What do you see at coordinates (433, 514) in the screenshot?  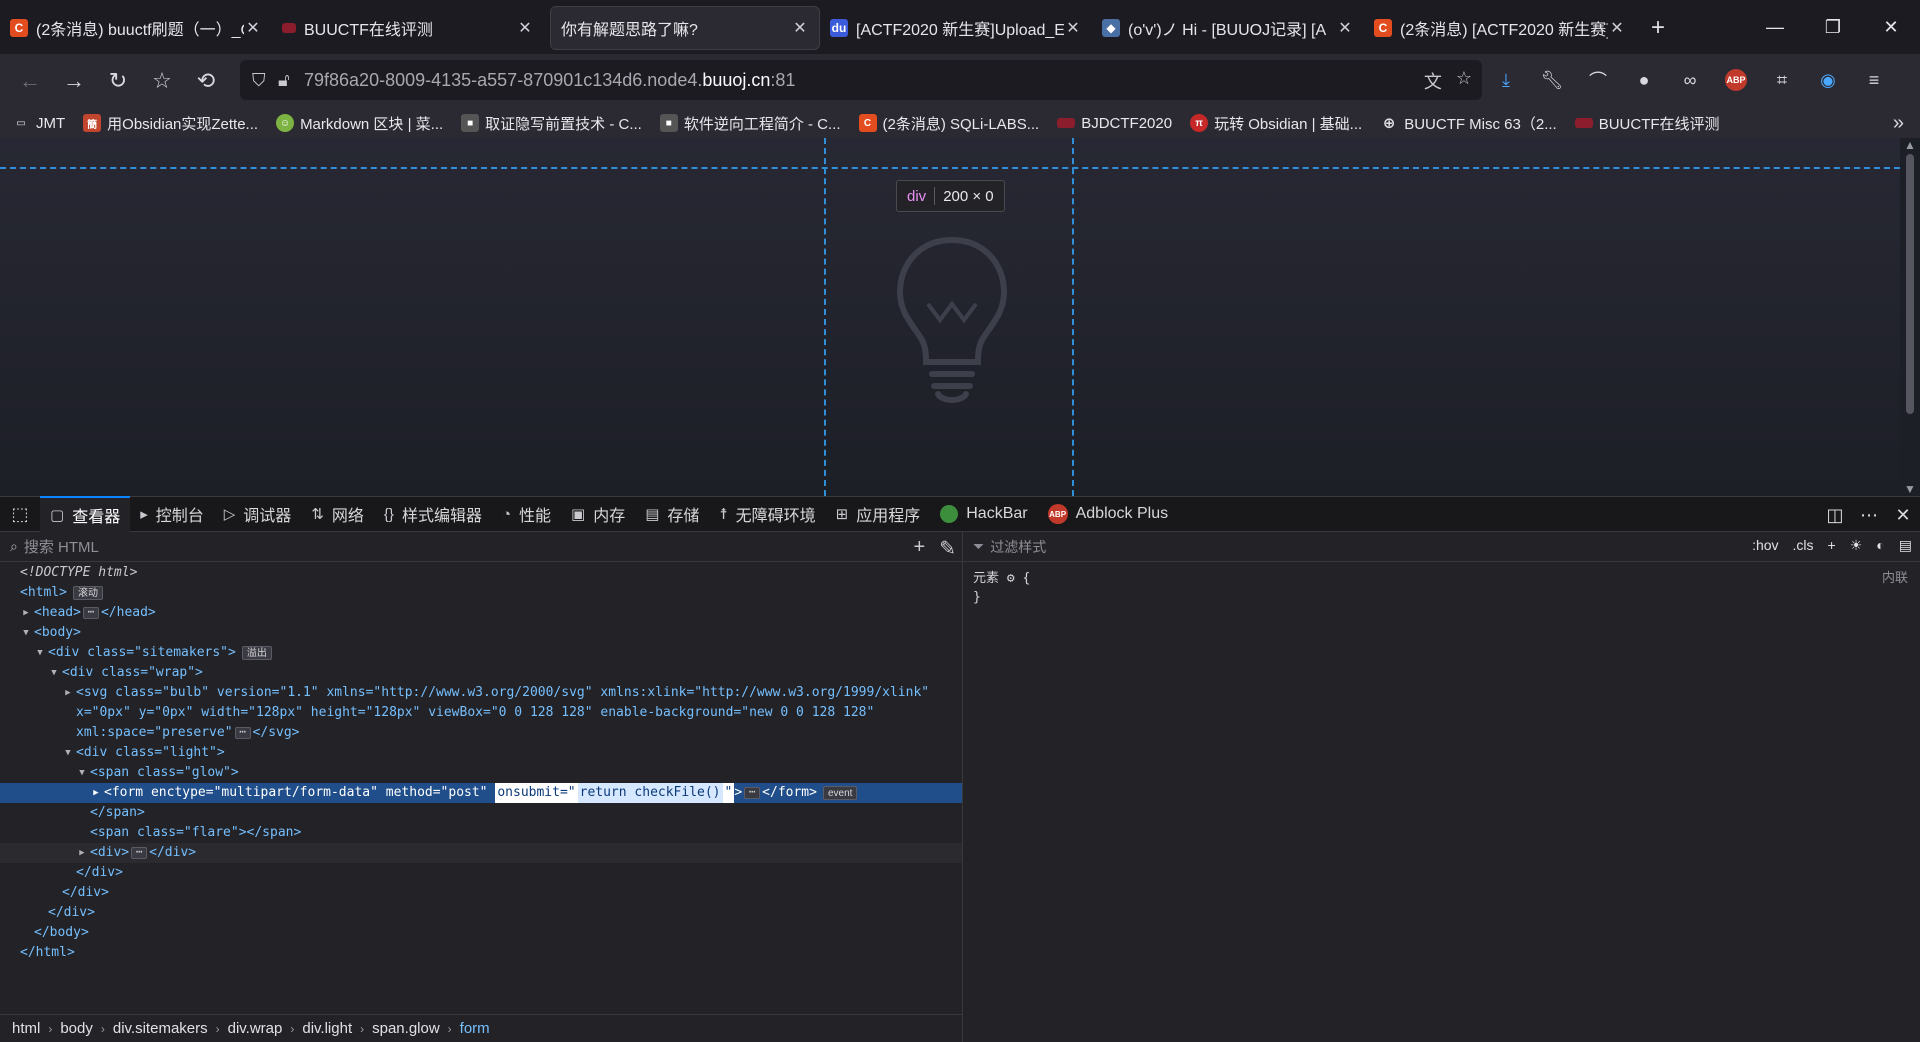 I see `tab-style-editor: {} 样式编辑器` at bounding box center [433, 514].